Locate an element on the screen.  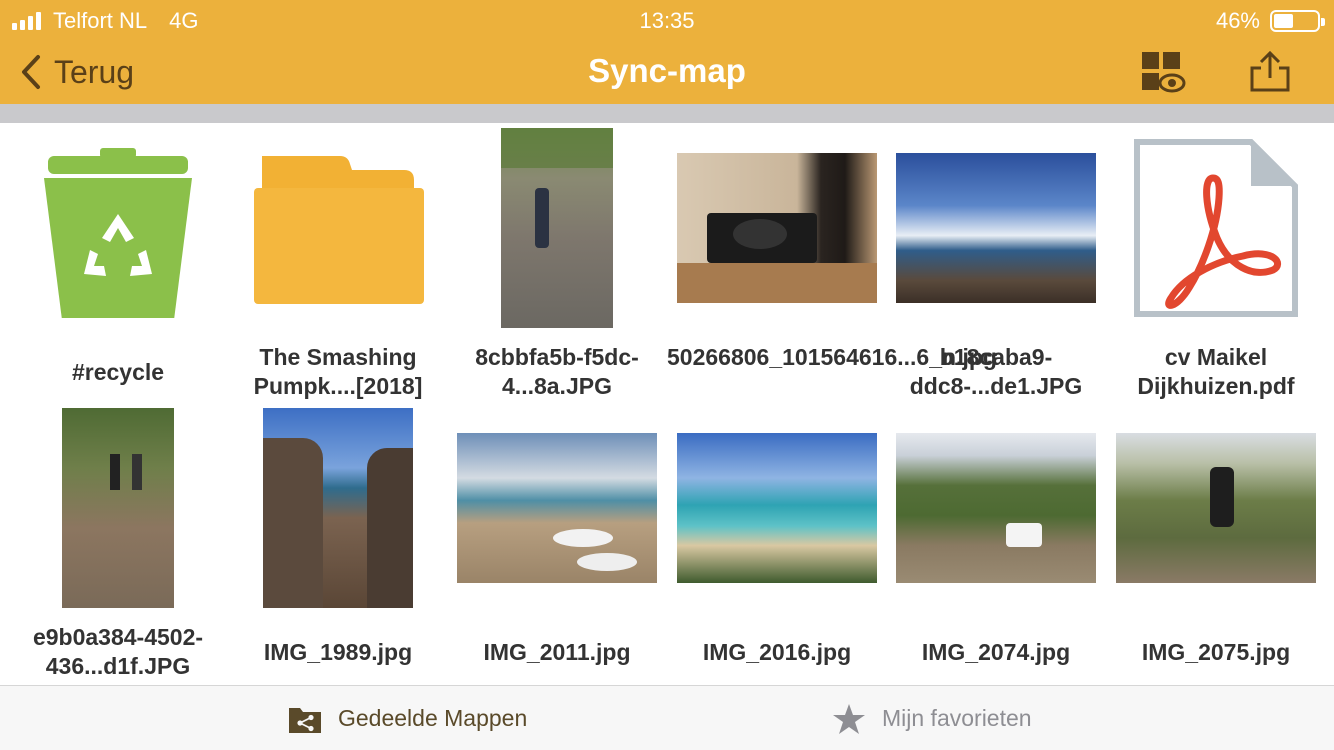
file-item-photo: IMG_1989.jpg is located at coordinates (338, 538).